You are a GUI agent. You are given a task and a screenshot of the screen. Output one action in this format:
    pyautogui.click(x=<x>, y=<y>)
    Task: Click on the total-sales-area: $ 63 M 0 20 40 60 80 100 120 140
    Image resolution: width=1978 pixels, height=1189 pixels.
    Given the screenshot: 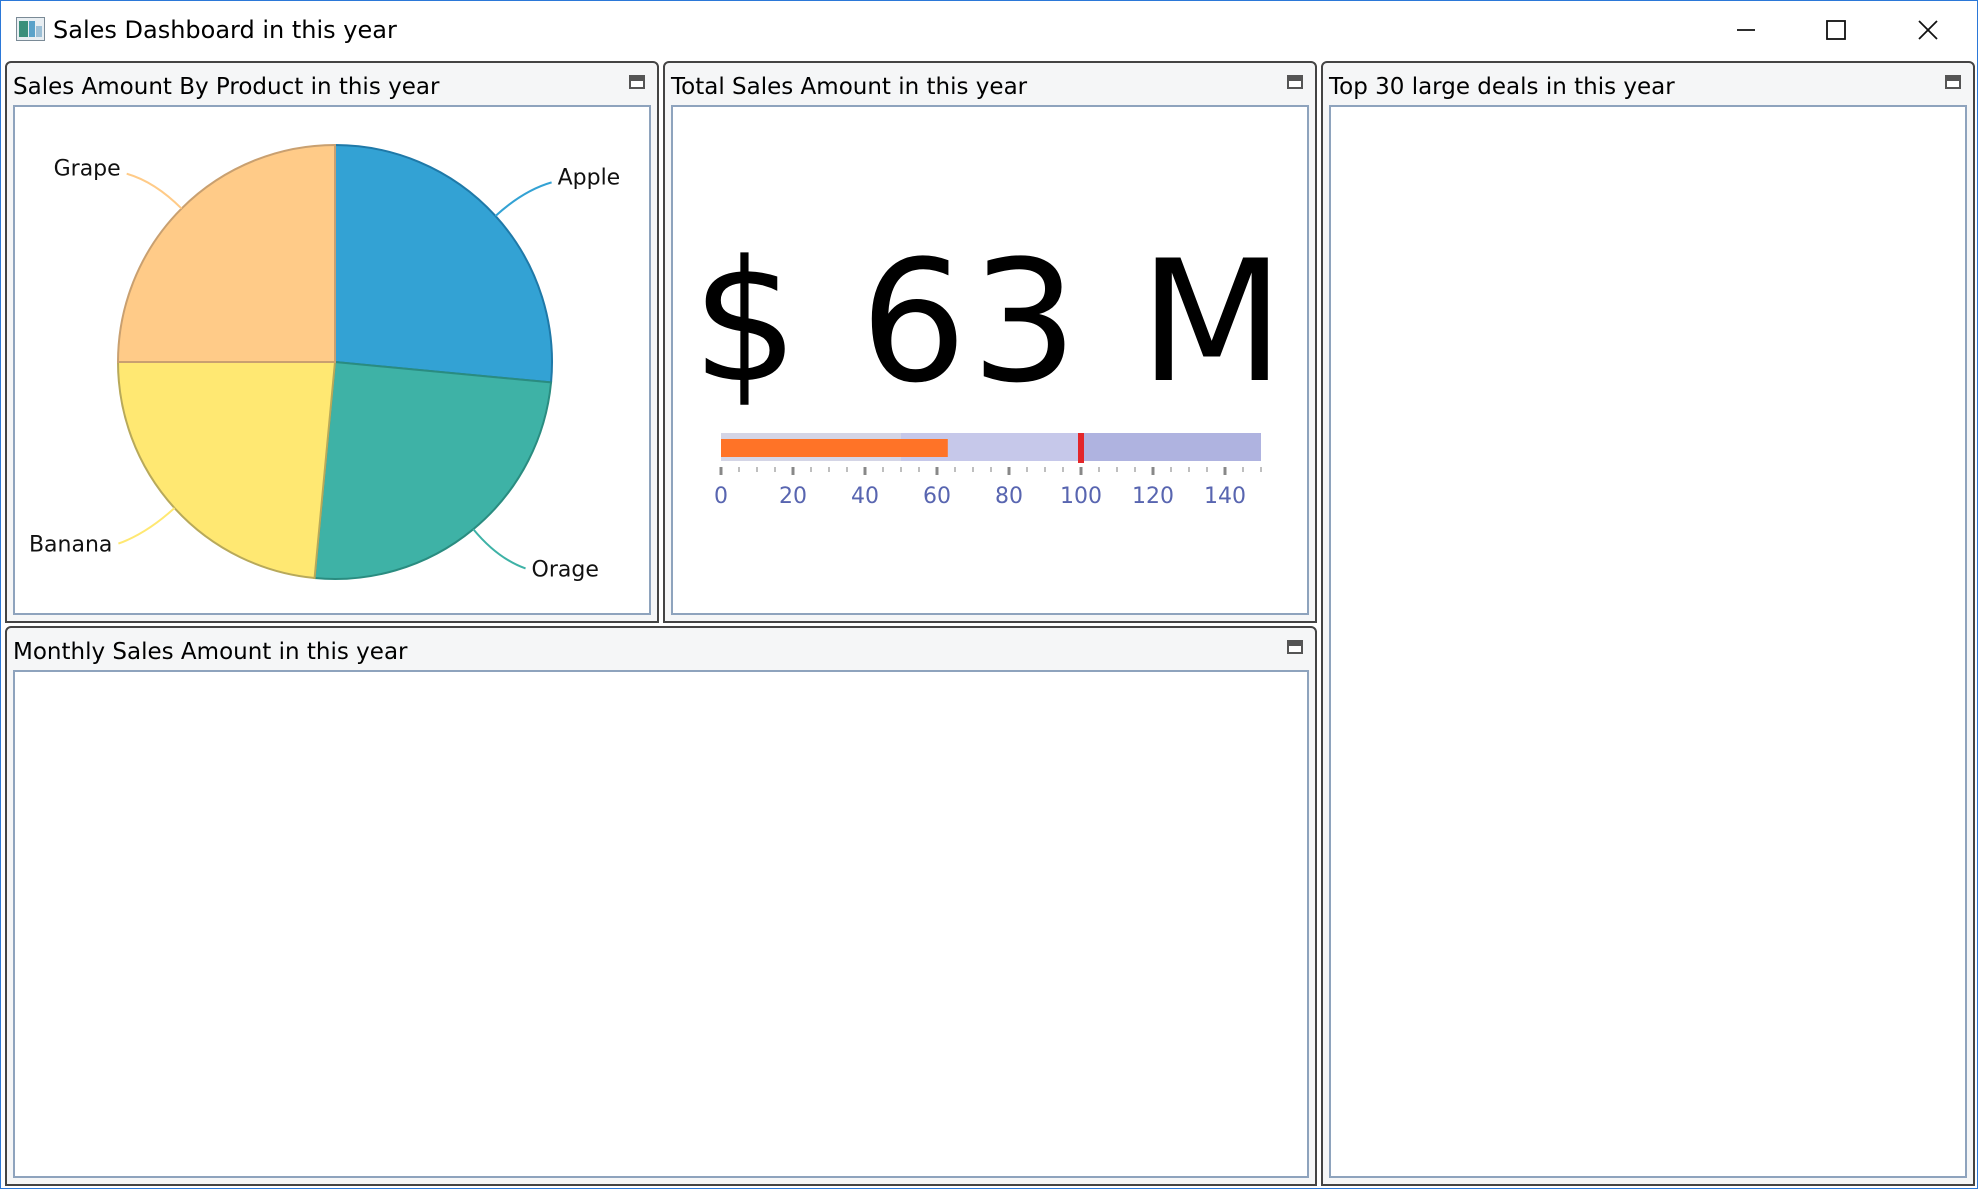 What is the action you would take?
    pyautogui.click(x=990, y=360)
    